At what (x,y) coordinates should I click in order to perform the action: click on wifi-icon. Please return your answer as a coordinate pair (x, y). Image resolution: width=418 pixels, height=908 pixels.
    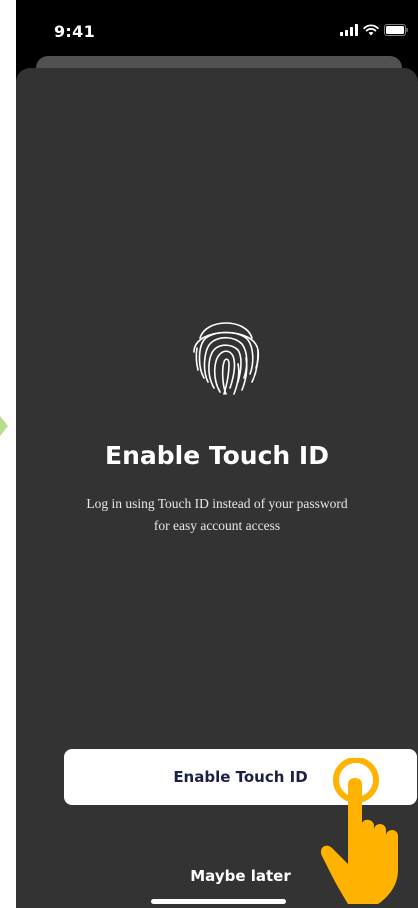
    Looking at the image, I should click on (371, 30).